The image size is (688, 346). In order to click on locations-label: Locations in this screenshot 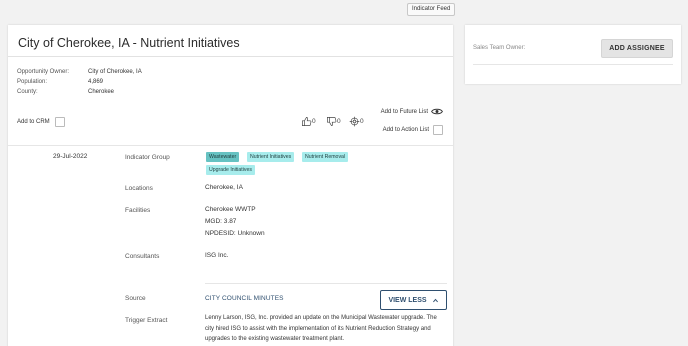, I will do `click(139, 188)`.